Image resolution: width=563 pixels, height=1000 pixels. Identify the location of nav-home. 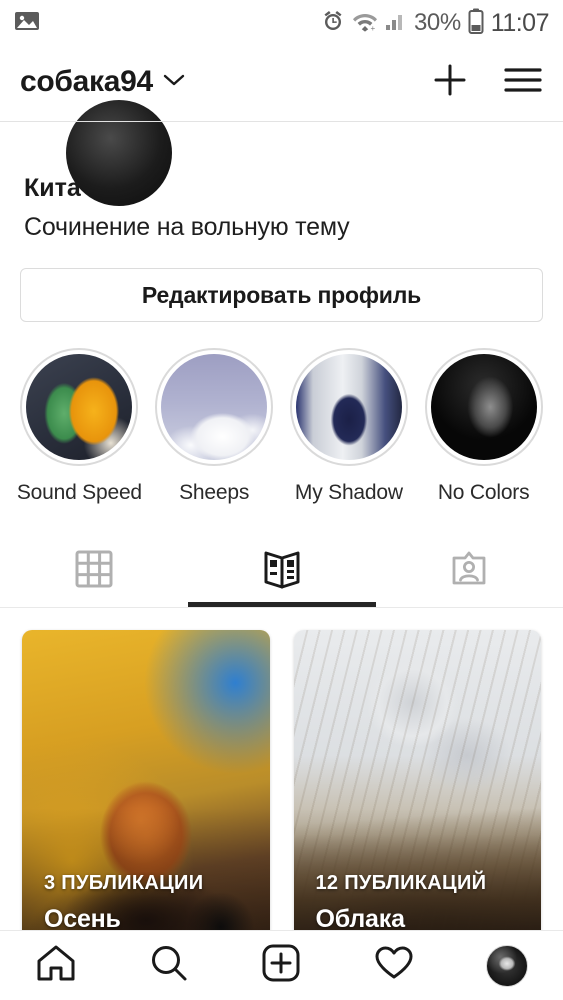
(56, 965).